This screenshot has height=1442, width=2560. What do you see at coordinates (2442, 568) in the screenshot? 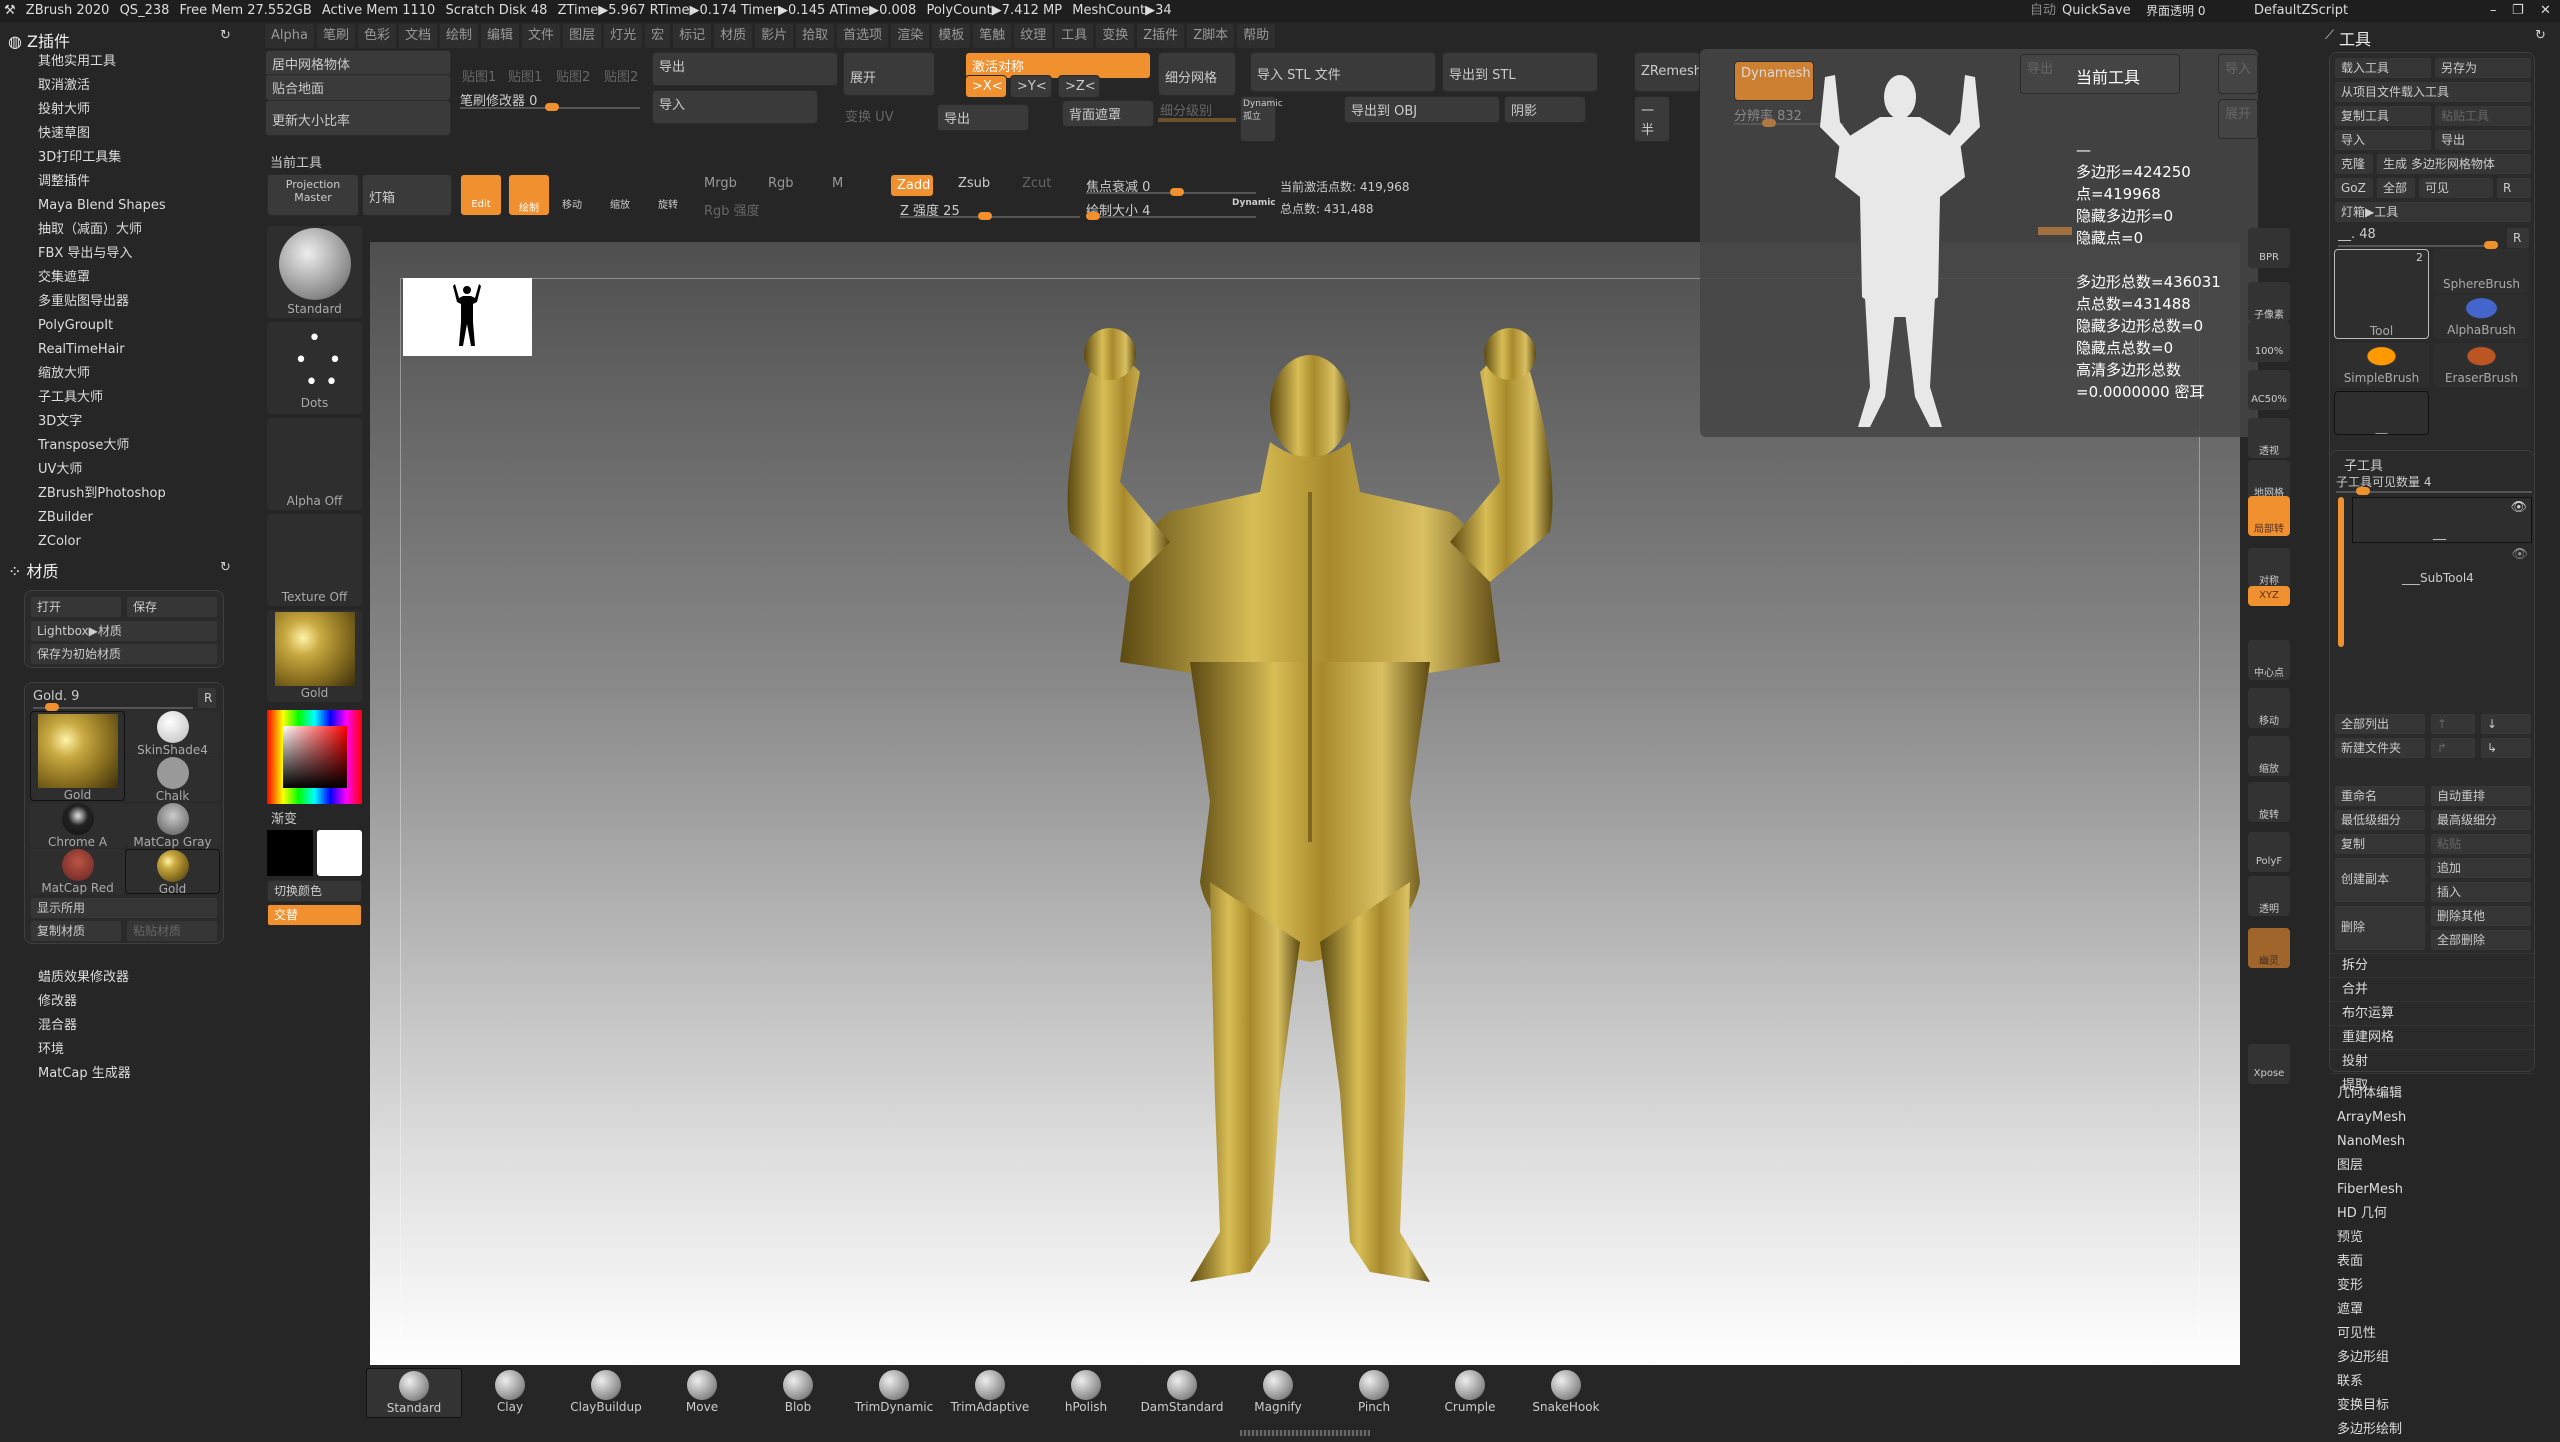
I see `subtool-item: ___SubTool4 👁` at bounding box center [2442, 568].